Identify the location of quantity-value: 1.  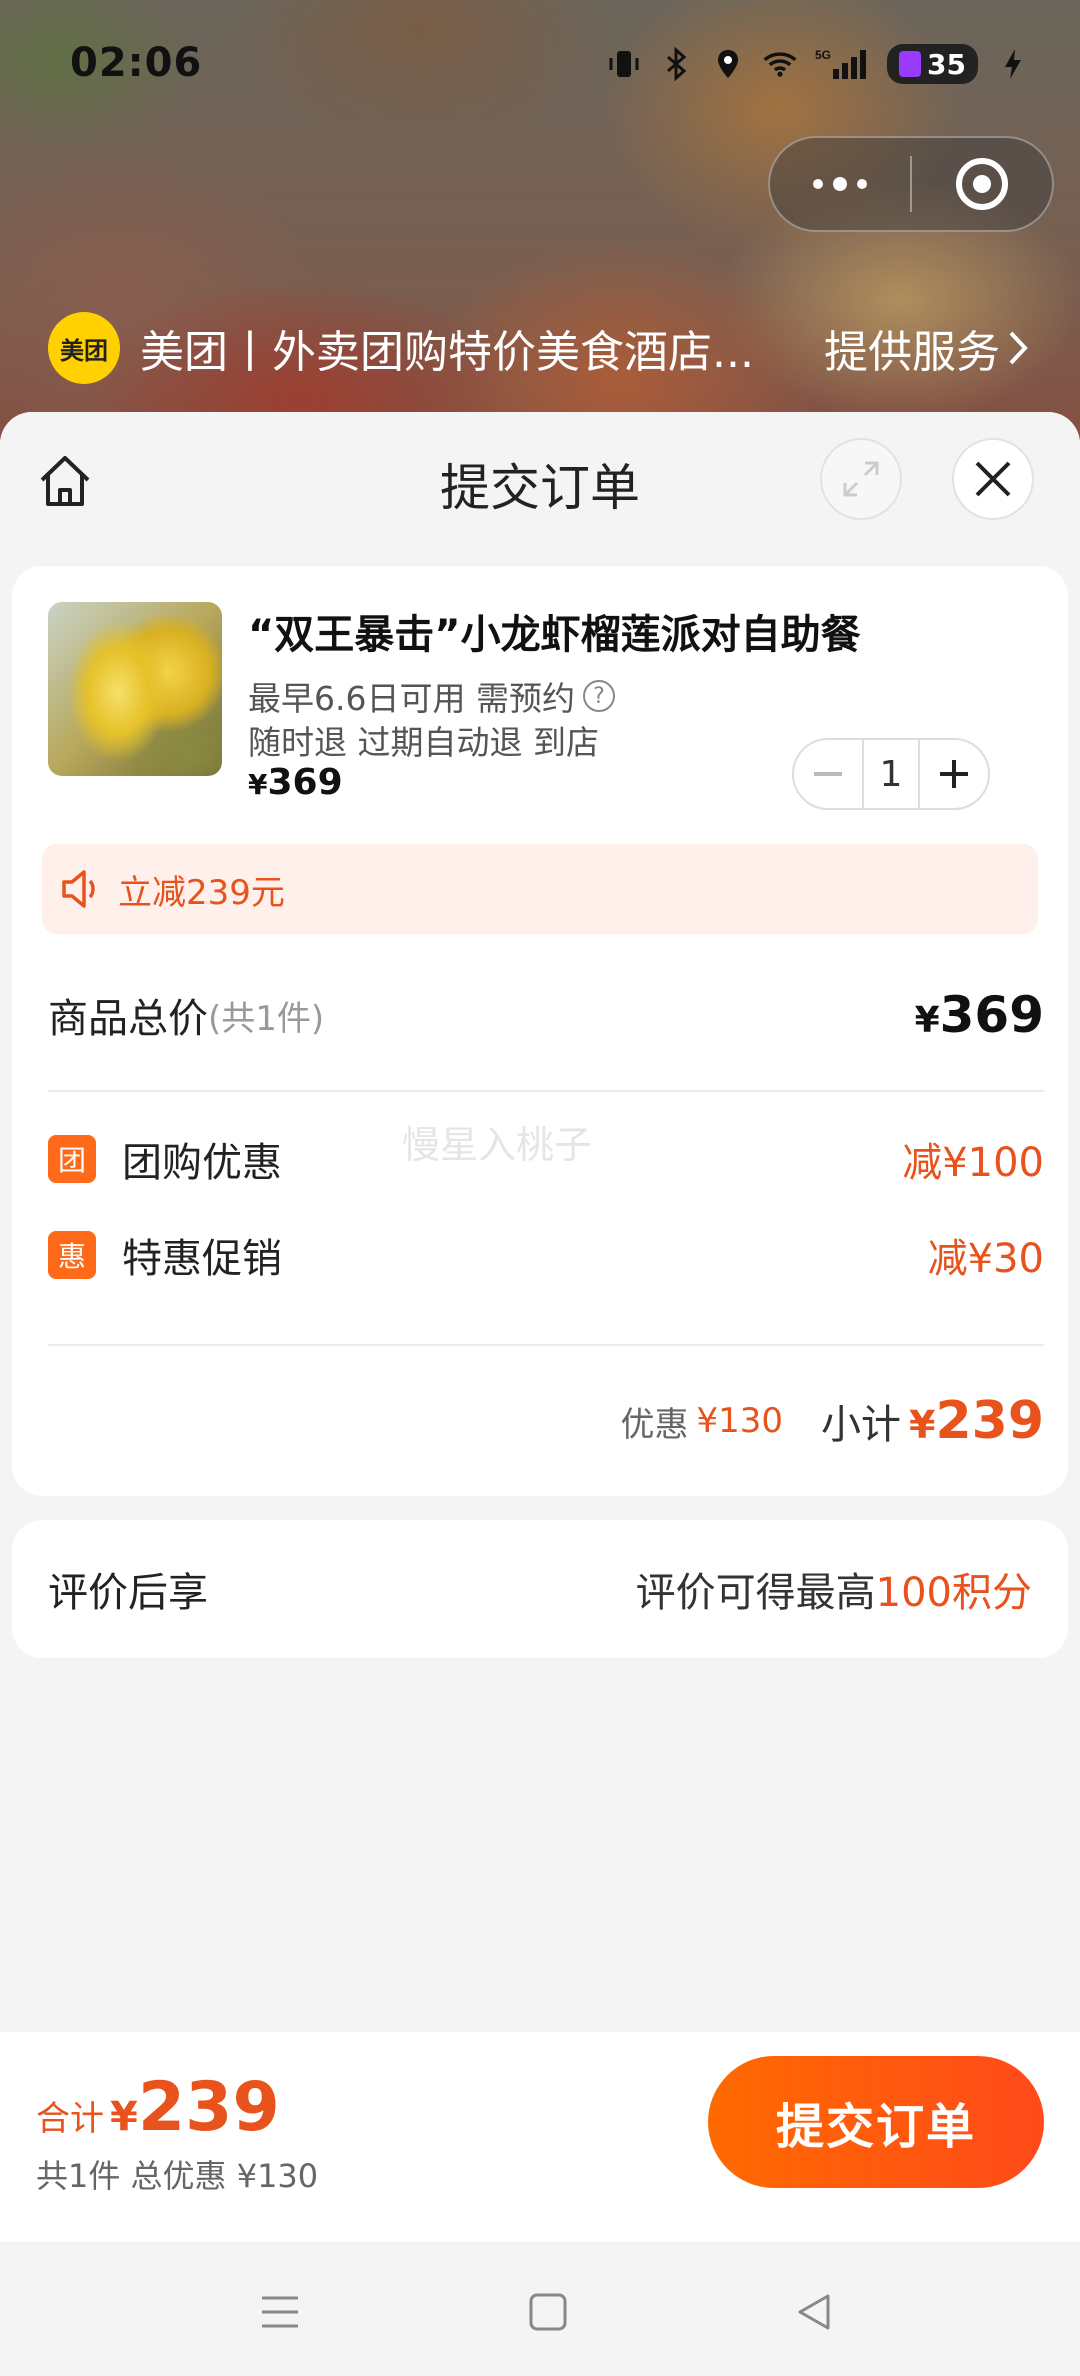
(891, 774).